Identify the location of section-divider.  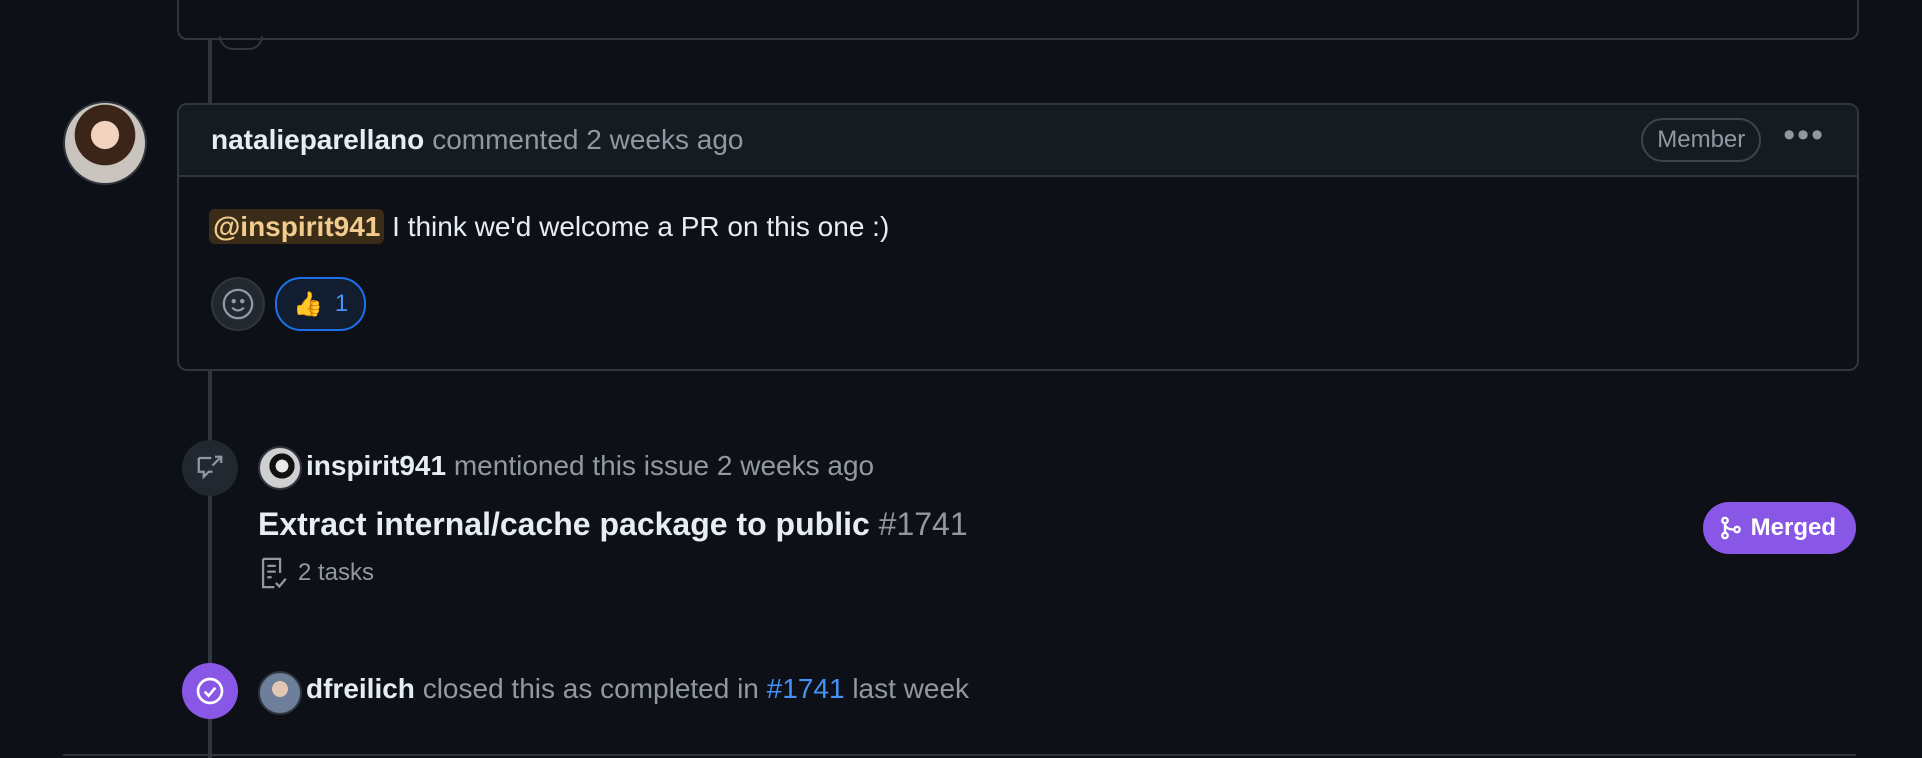
(959, 755).